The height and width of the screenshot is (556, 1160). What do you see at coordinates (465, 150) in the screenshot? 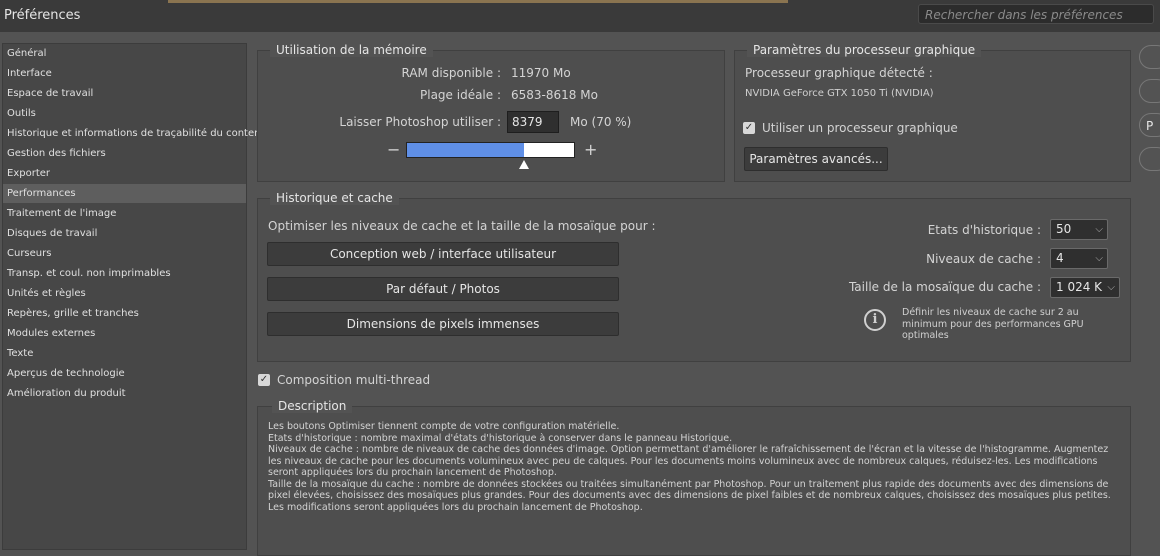
I see `memory-slider-fill` at bounding box center [465, 150].